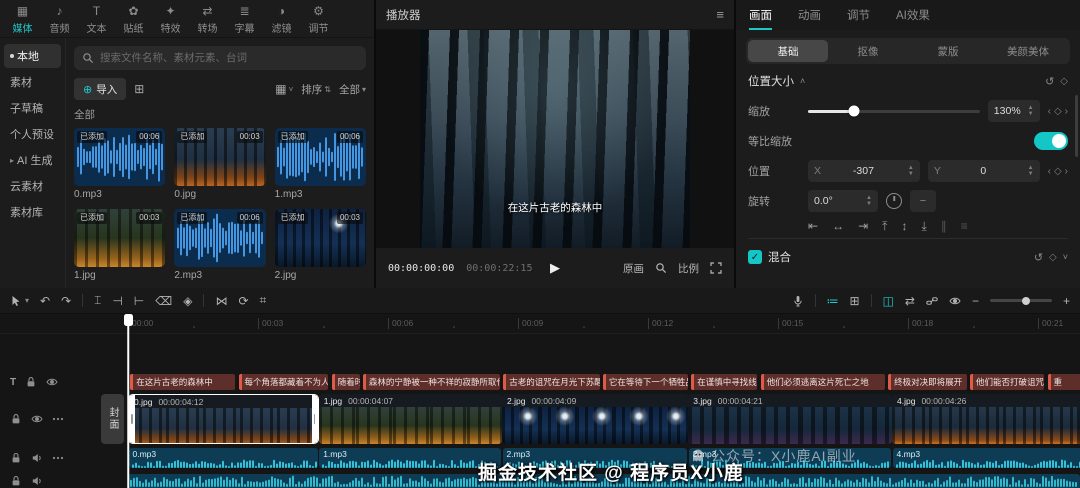 The image size is (1080, 488). I want to click on select-tool-button, so click(16, 301).